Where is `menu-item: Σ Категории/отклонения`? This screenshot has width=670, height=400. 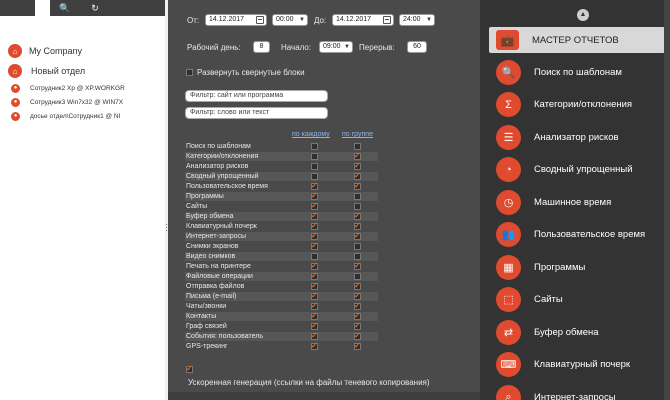 menu-item: Σ Категории/отклонения is located at coordinates (581, 105).